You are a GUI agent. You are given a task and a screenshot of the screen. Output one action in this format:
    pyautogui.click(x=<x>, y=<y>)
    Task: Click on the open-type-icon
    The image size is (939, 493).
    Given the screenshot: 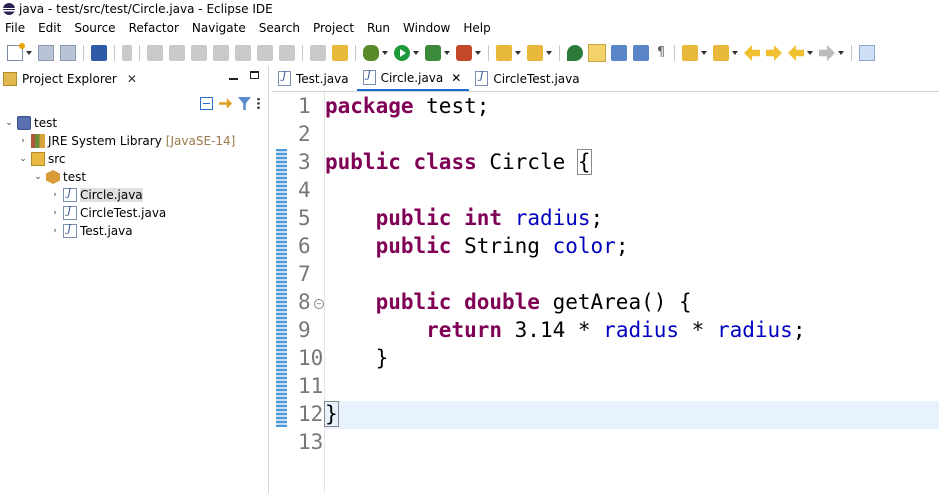 What is the action you would take?
    pyautogui.click(x=504, y=53)
    